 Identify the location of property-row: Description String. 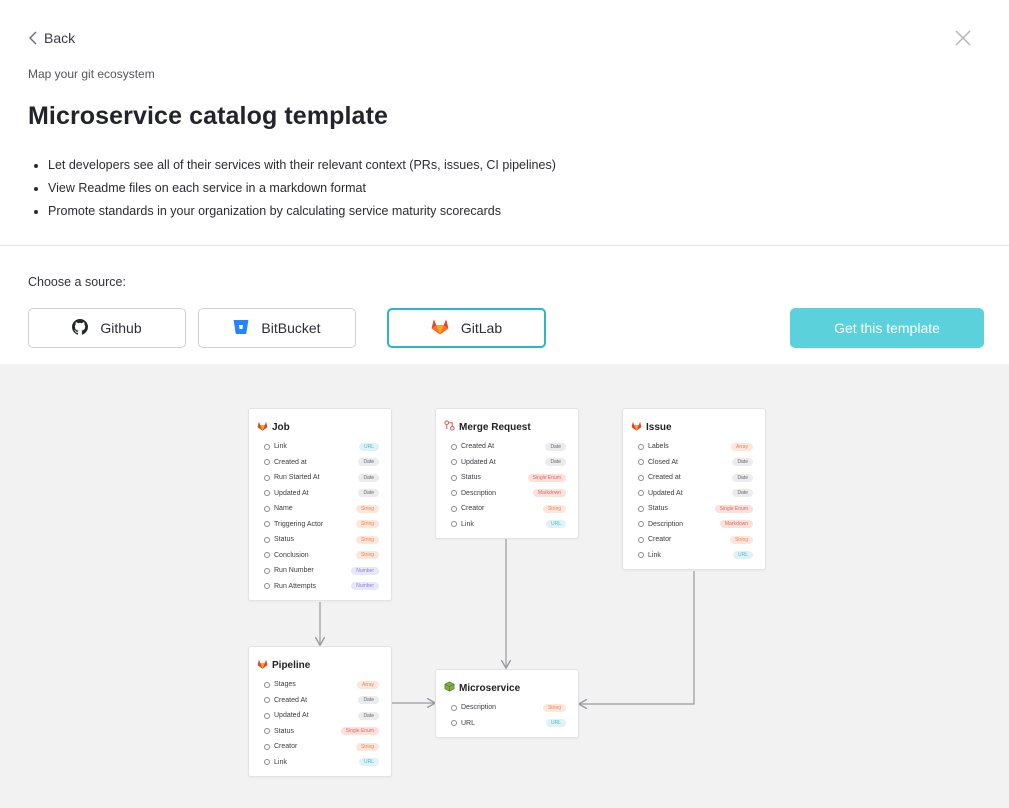
(507, 708).